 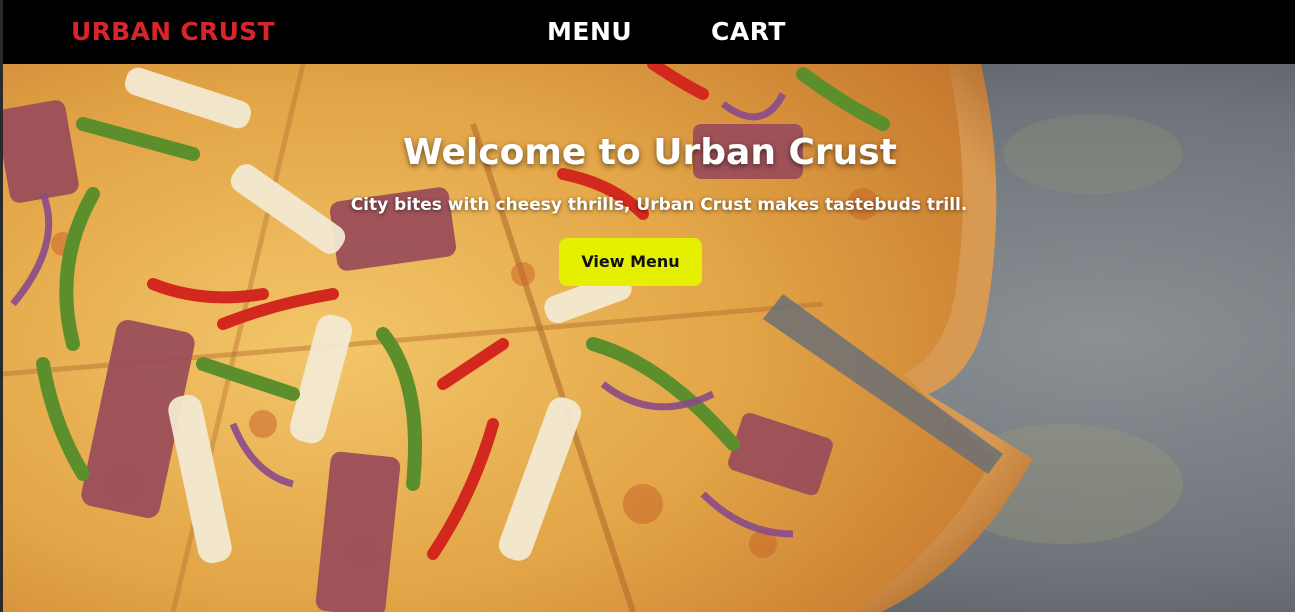 What do you see at coordinates (173, 32) in the screenshot?
I see `brand-logo: URBAN CRUST` at bounding box center [173, 32].